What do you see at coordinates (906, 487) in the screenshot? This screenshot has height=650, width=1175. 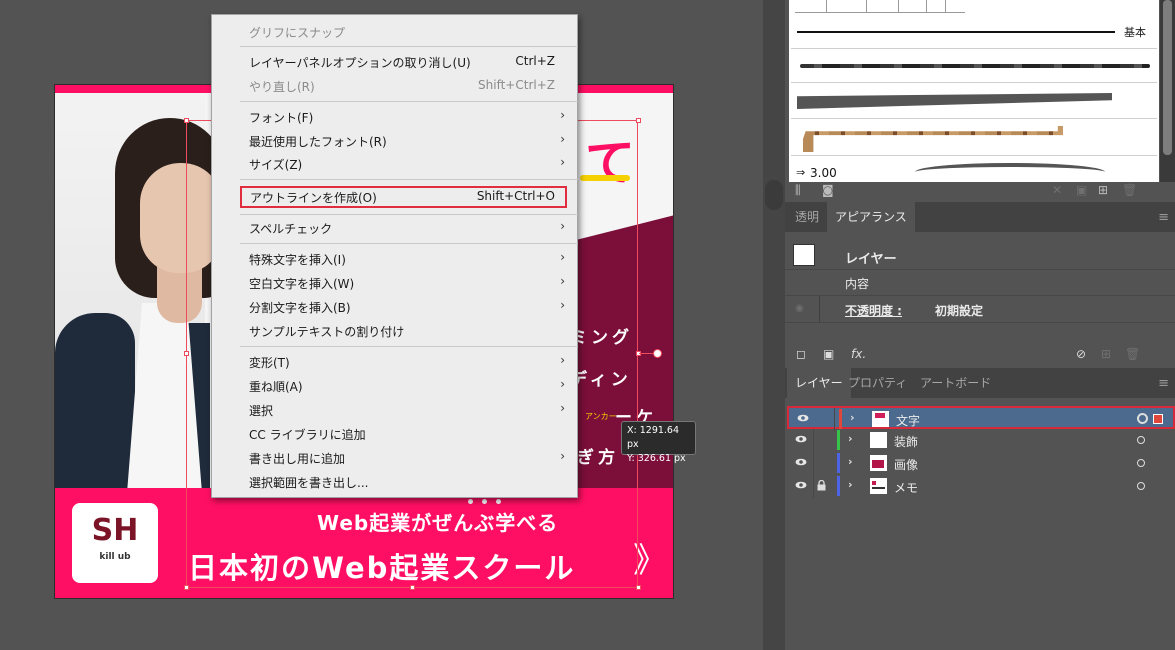 I see `layer-name: メモ` at bounding box center [906, 487].